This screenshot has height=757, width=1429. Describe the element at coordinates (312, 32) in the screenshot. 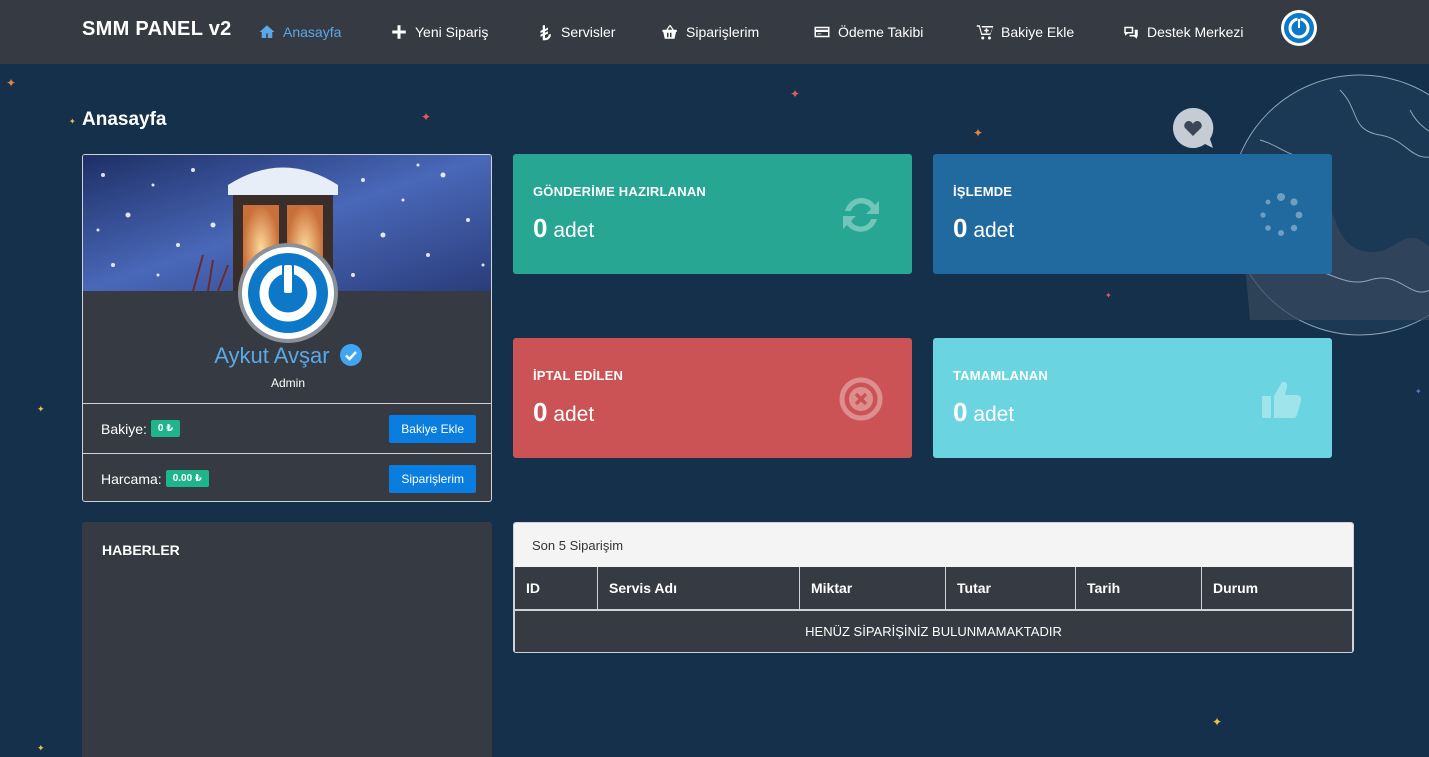

I see `nav-label: Anasayfa` at that location.